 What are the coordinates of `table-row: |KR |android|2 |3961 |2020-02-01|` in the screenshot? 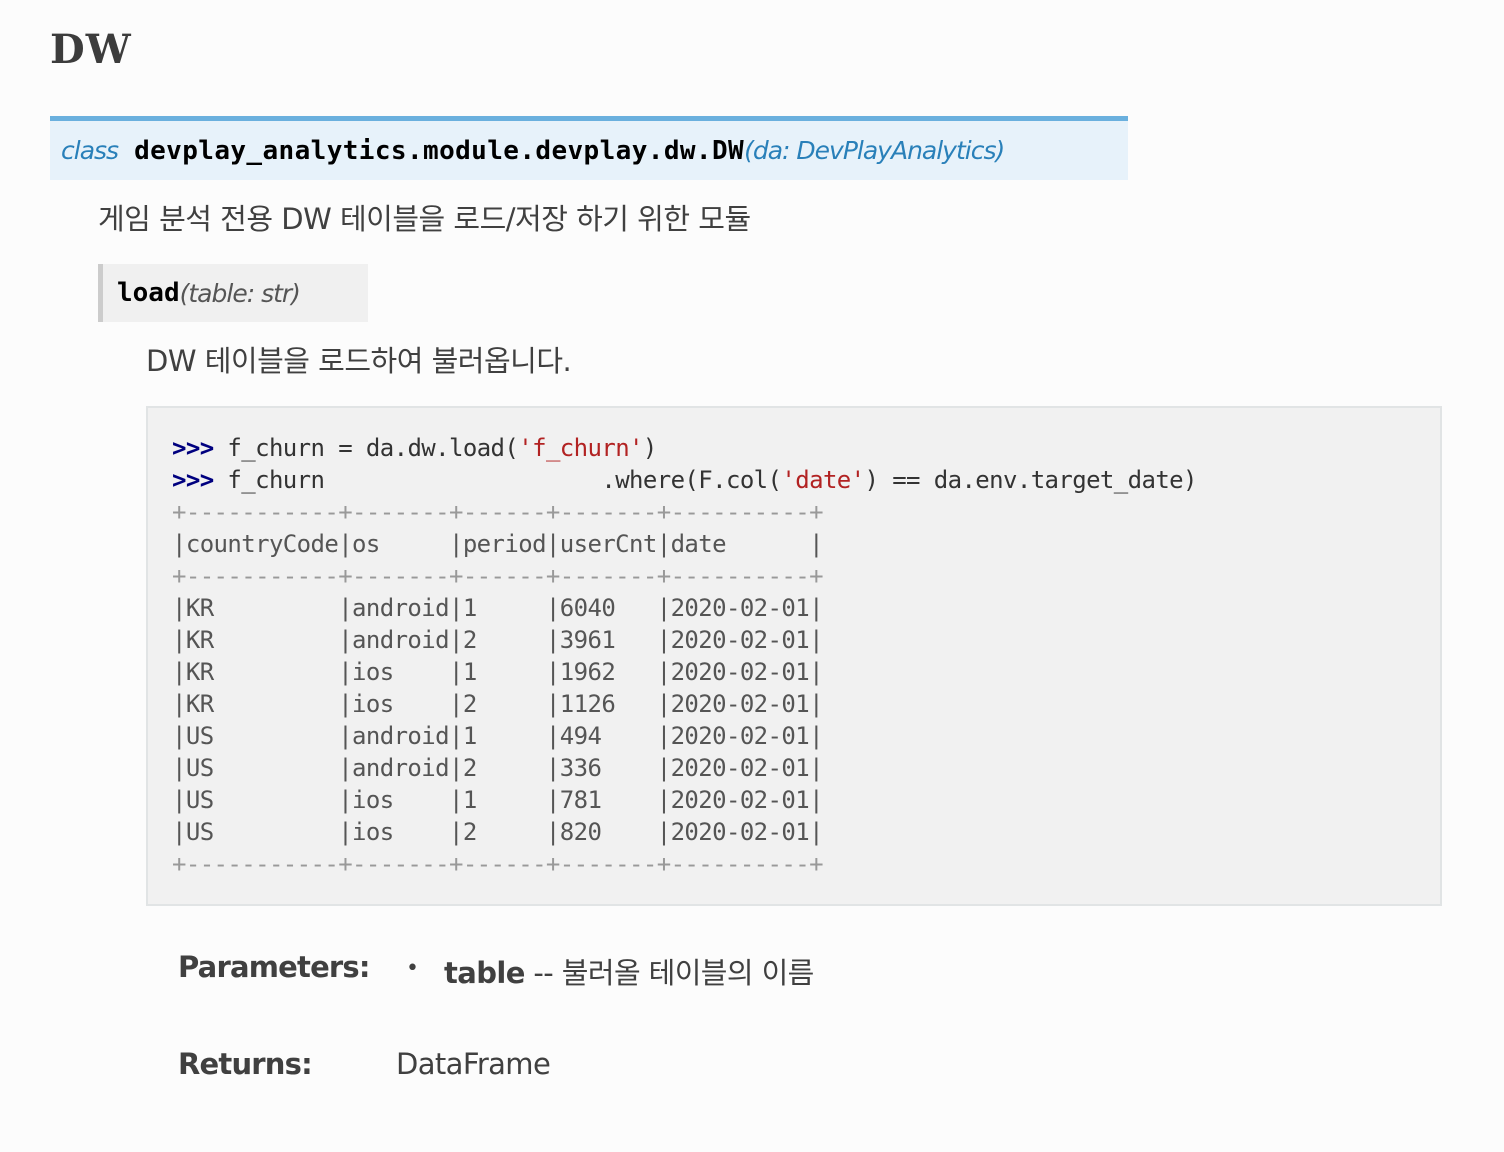 It's located at (498, 640).